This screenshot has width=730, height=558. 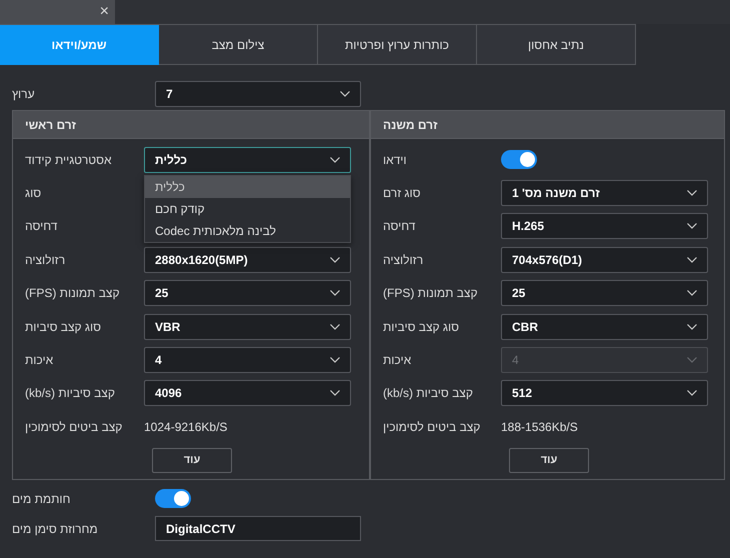 What do you see at coordinates (604, 393) in the screenshot?
I see `select-field: 512` at bounding box center [604, 393].